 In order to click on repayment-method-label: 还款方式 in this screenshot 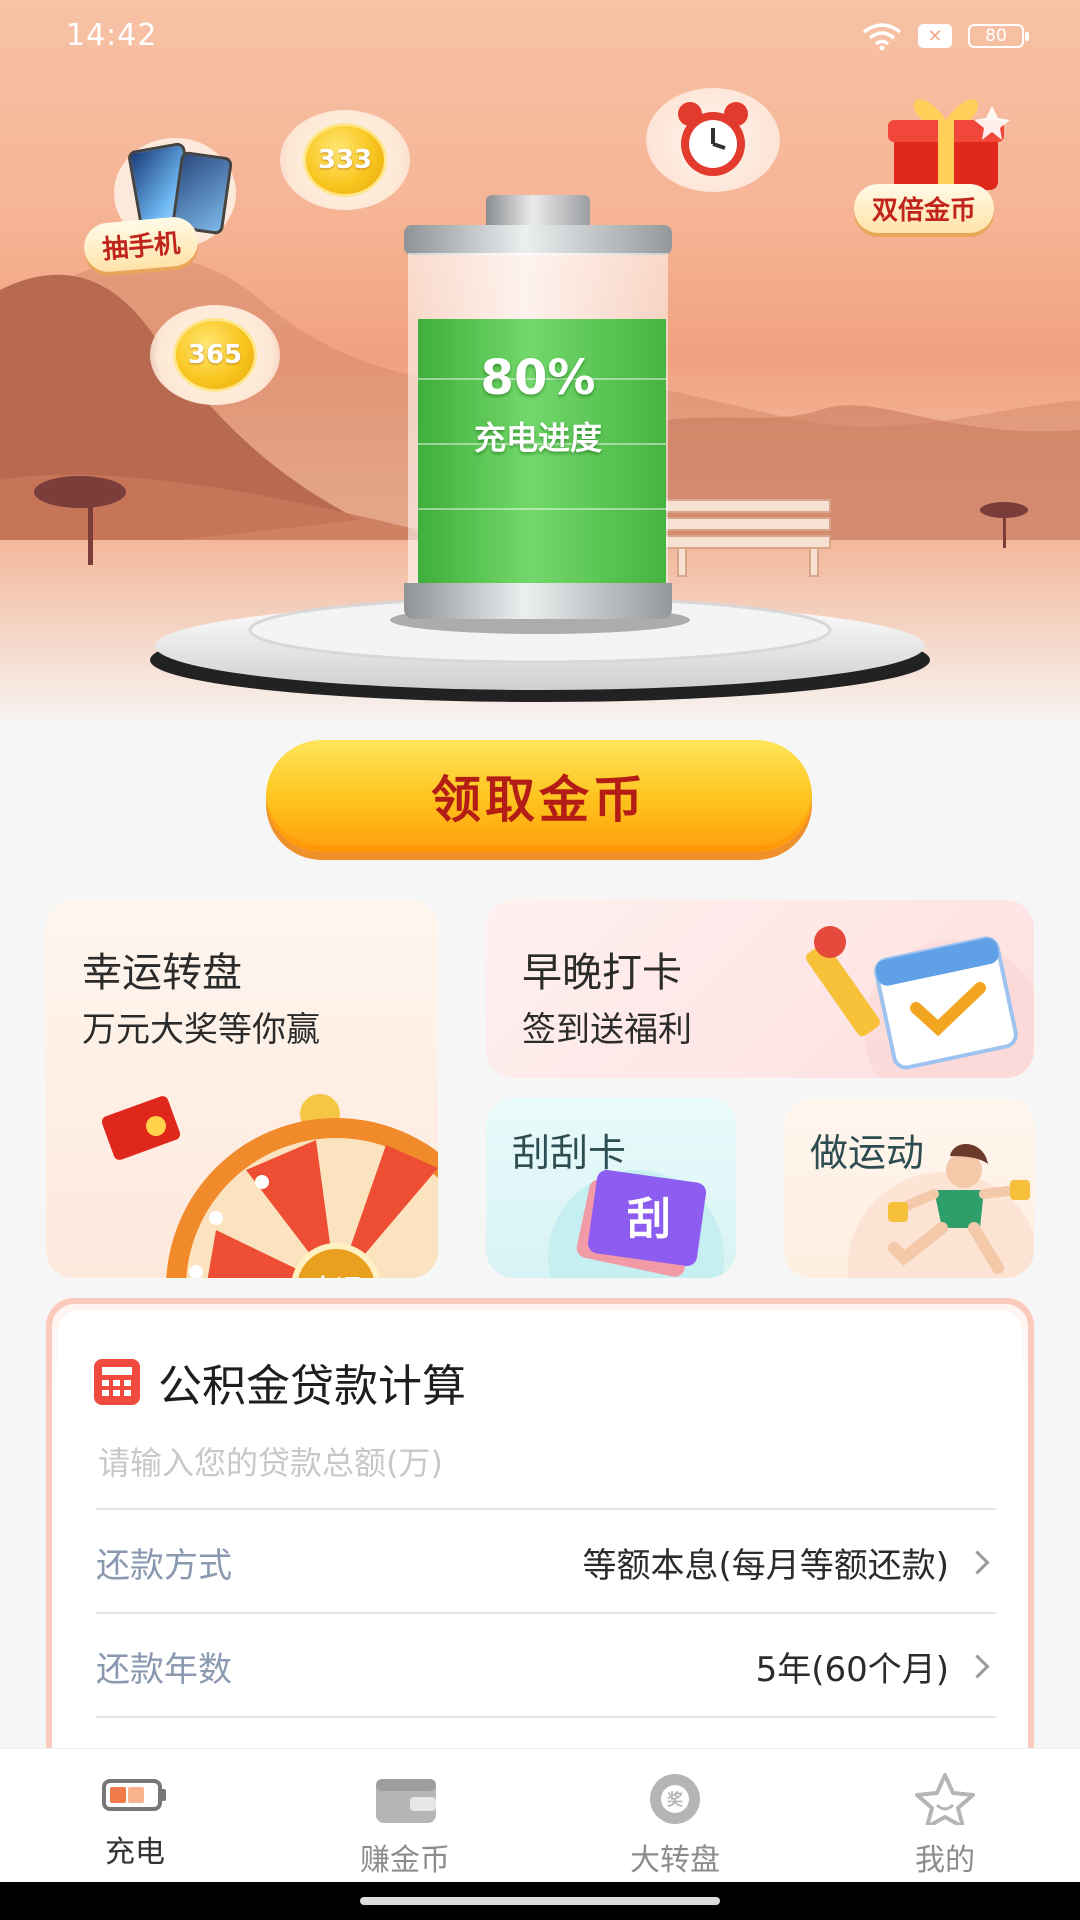, I will do `click(164, 1565)`.